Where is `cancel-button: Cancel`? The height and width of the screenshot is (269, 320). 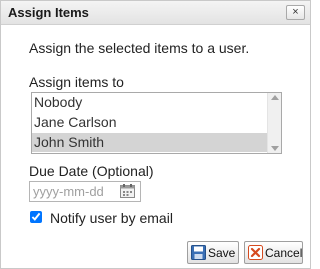 cancel-button: Cancel is located at coordinates (273, 252).